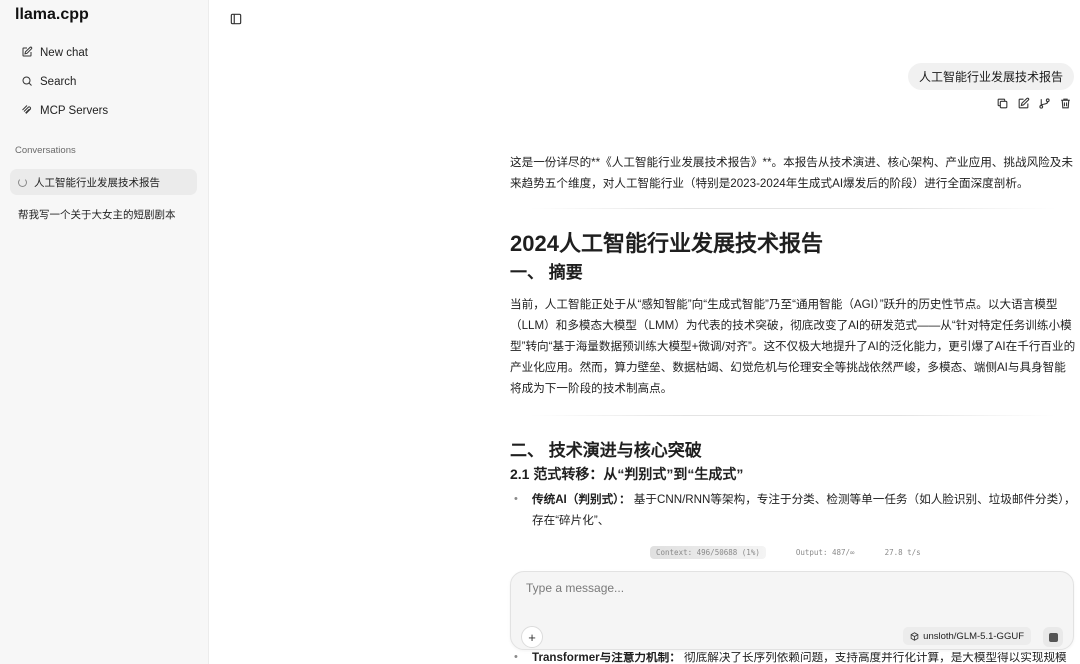  What do you see at coordinates (52, 14) in the screenshot?
I see `app-title: llama.cpp` at bounding box center [52, 14].